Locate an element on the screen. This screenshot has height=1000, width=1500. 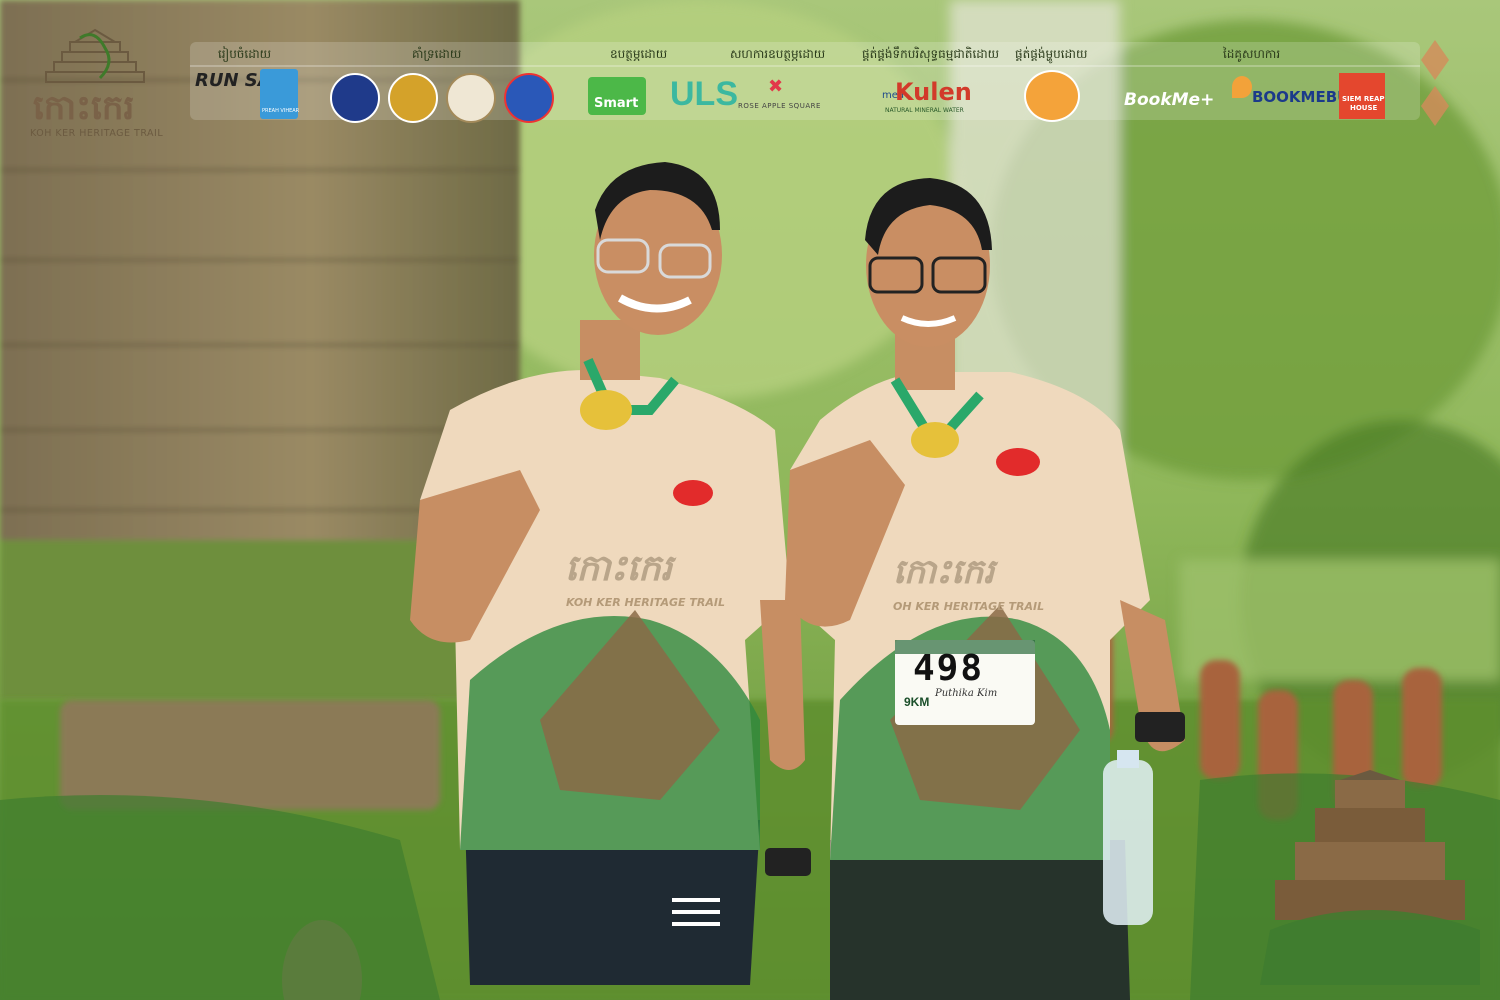
bib-name: Puthika Kim is located at coordinates (966, 693).